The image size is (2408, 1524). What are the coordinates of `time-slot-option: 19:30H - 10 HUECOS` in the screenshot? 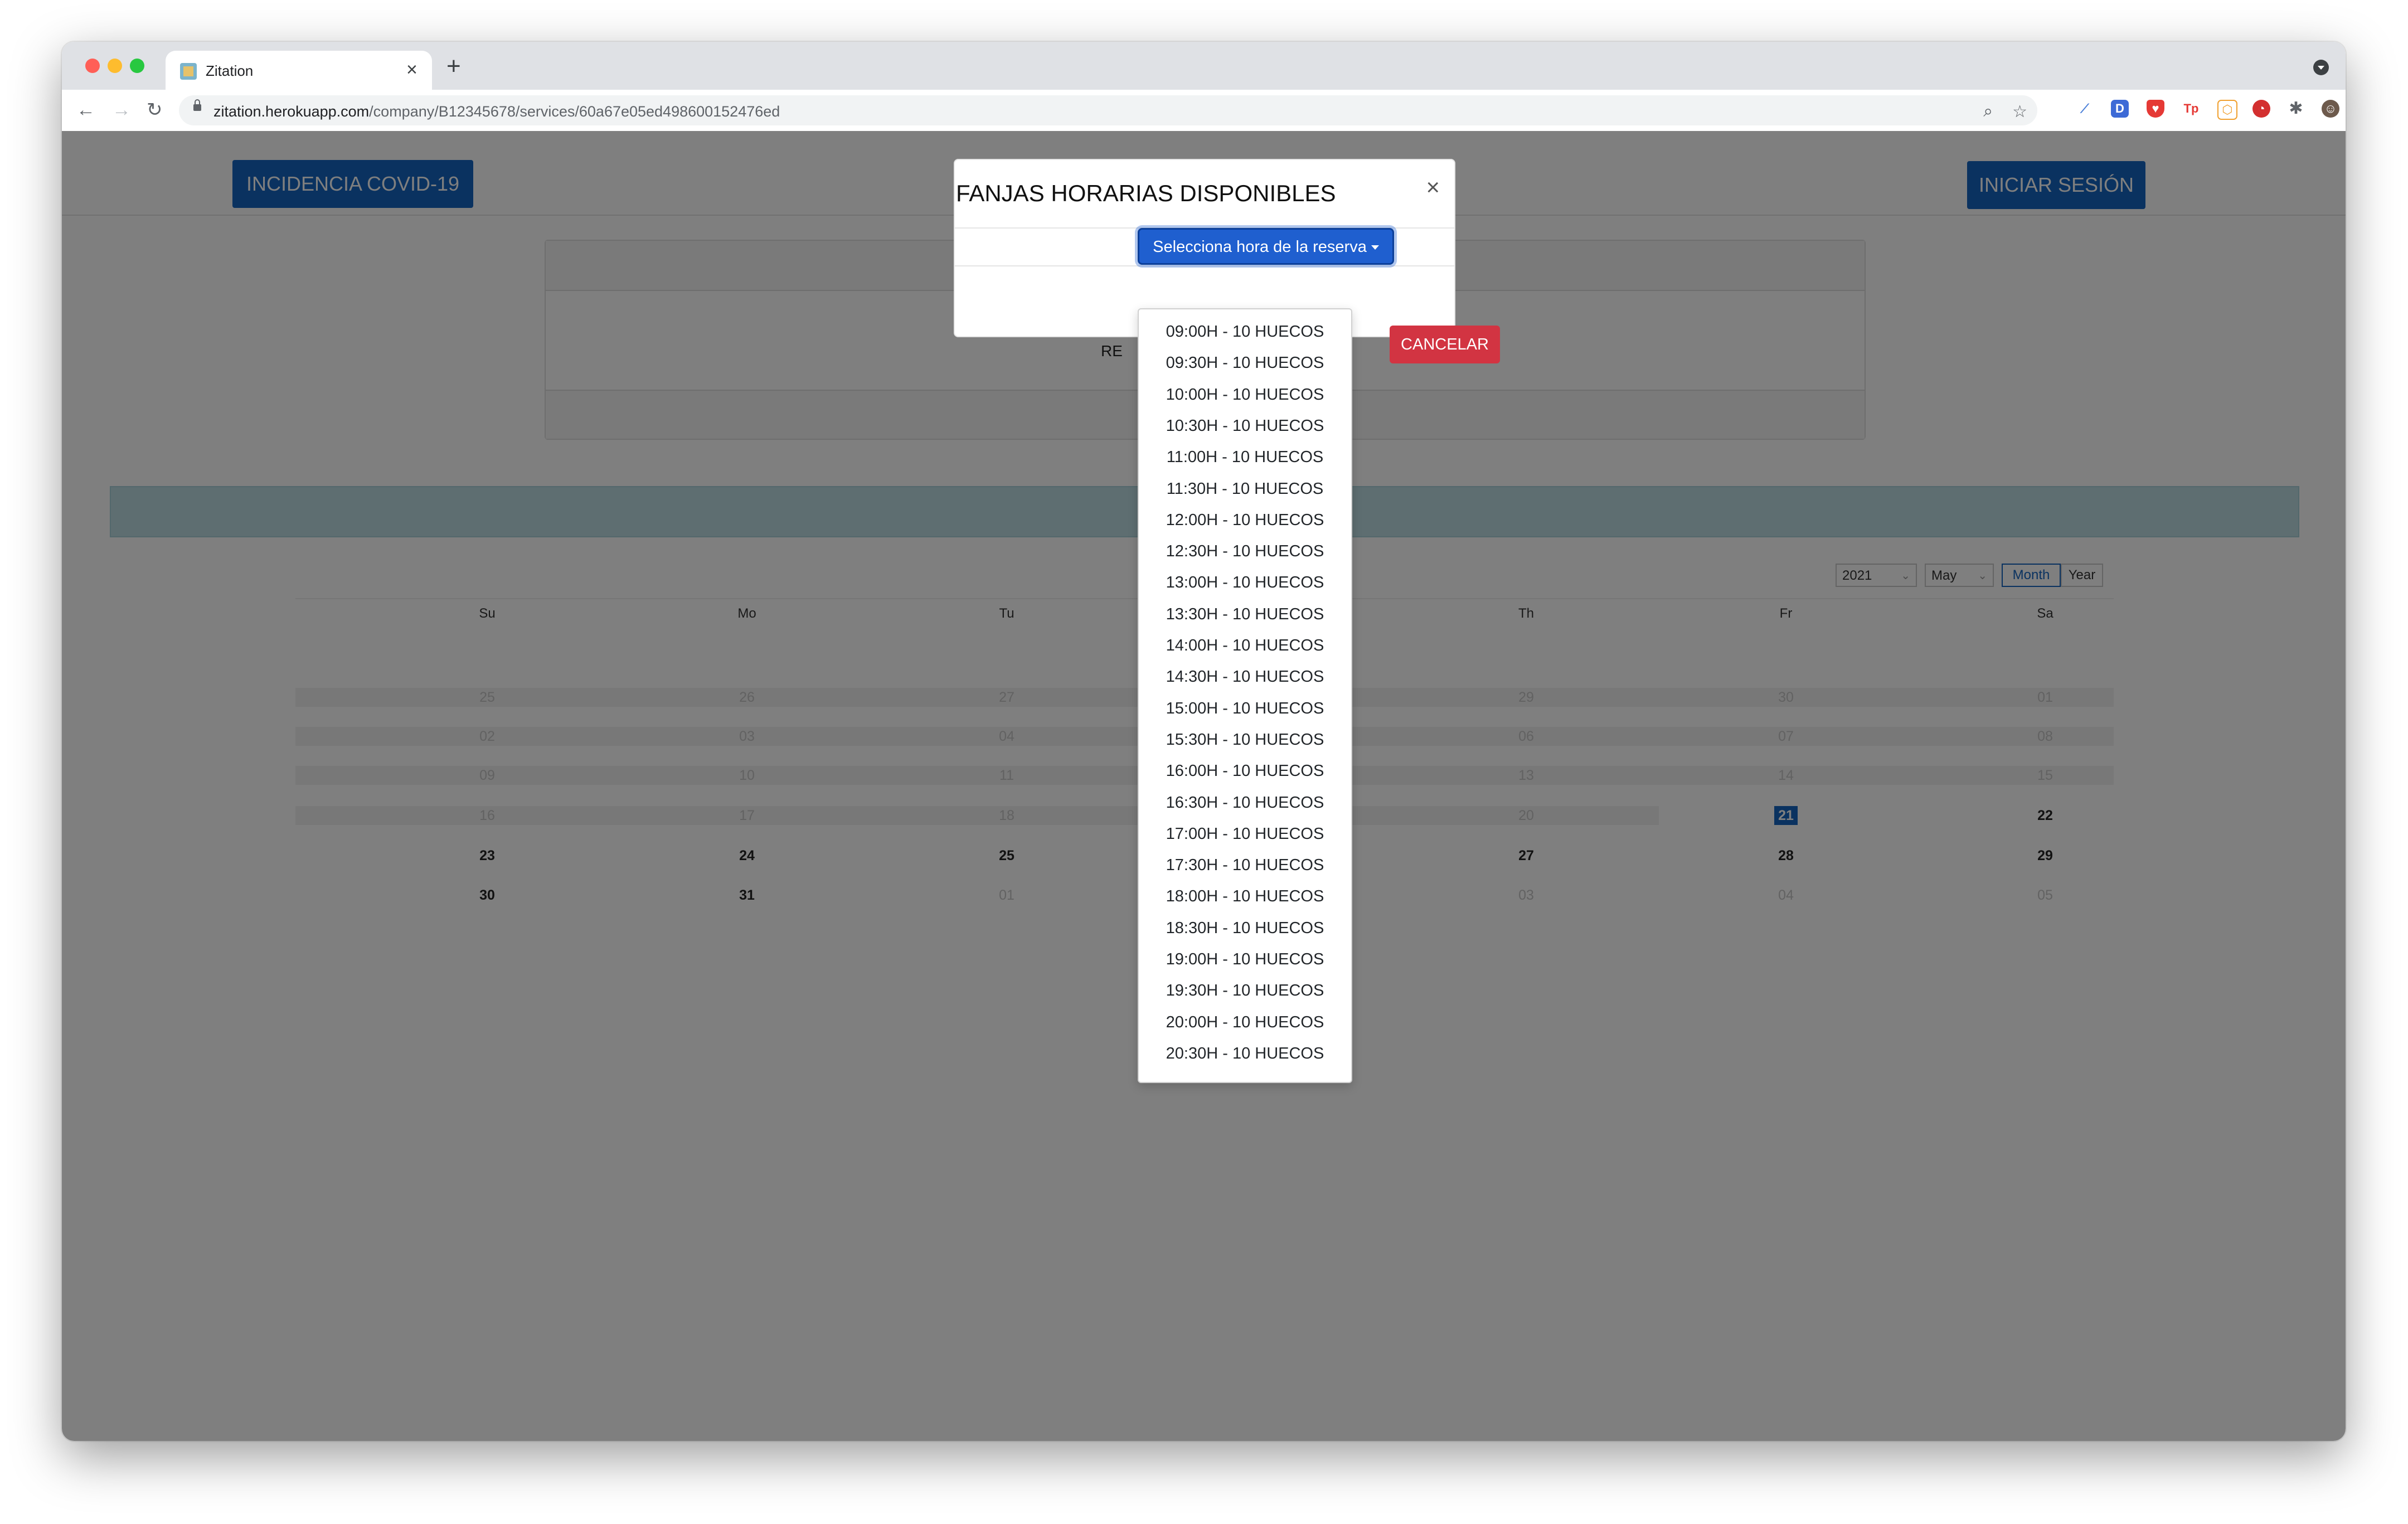 It's located at (1245, 991).